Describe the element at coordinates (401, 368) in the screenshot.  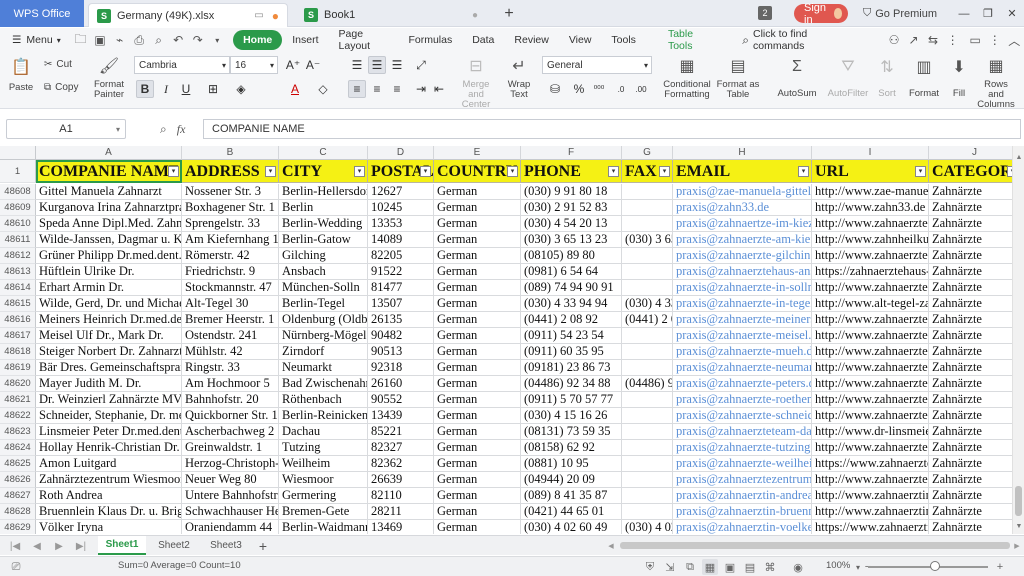
I see `table-cell: 92318` at that location.